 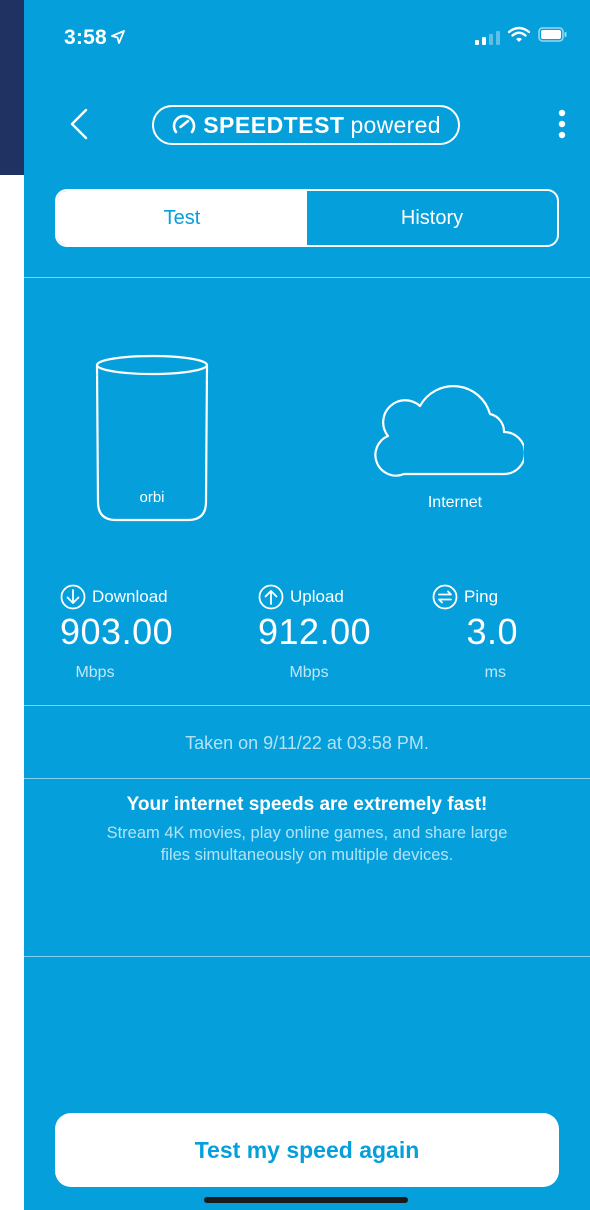 I want to click on signal-bars-icon, so click(x=487, y=37).